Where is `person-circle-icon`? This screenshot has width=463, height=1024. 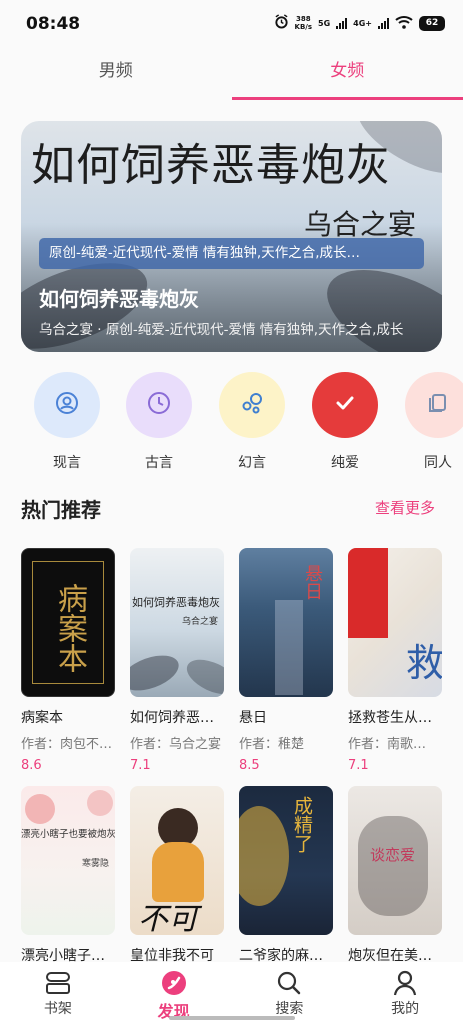
person-circle-icon is located at coordinates (67, 405).